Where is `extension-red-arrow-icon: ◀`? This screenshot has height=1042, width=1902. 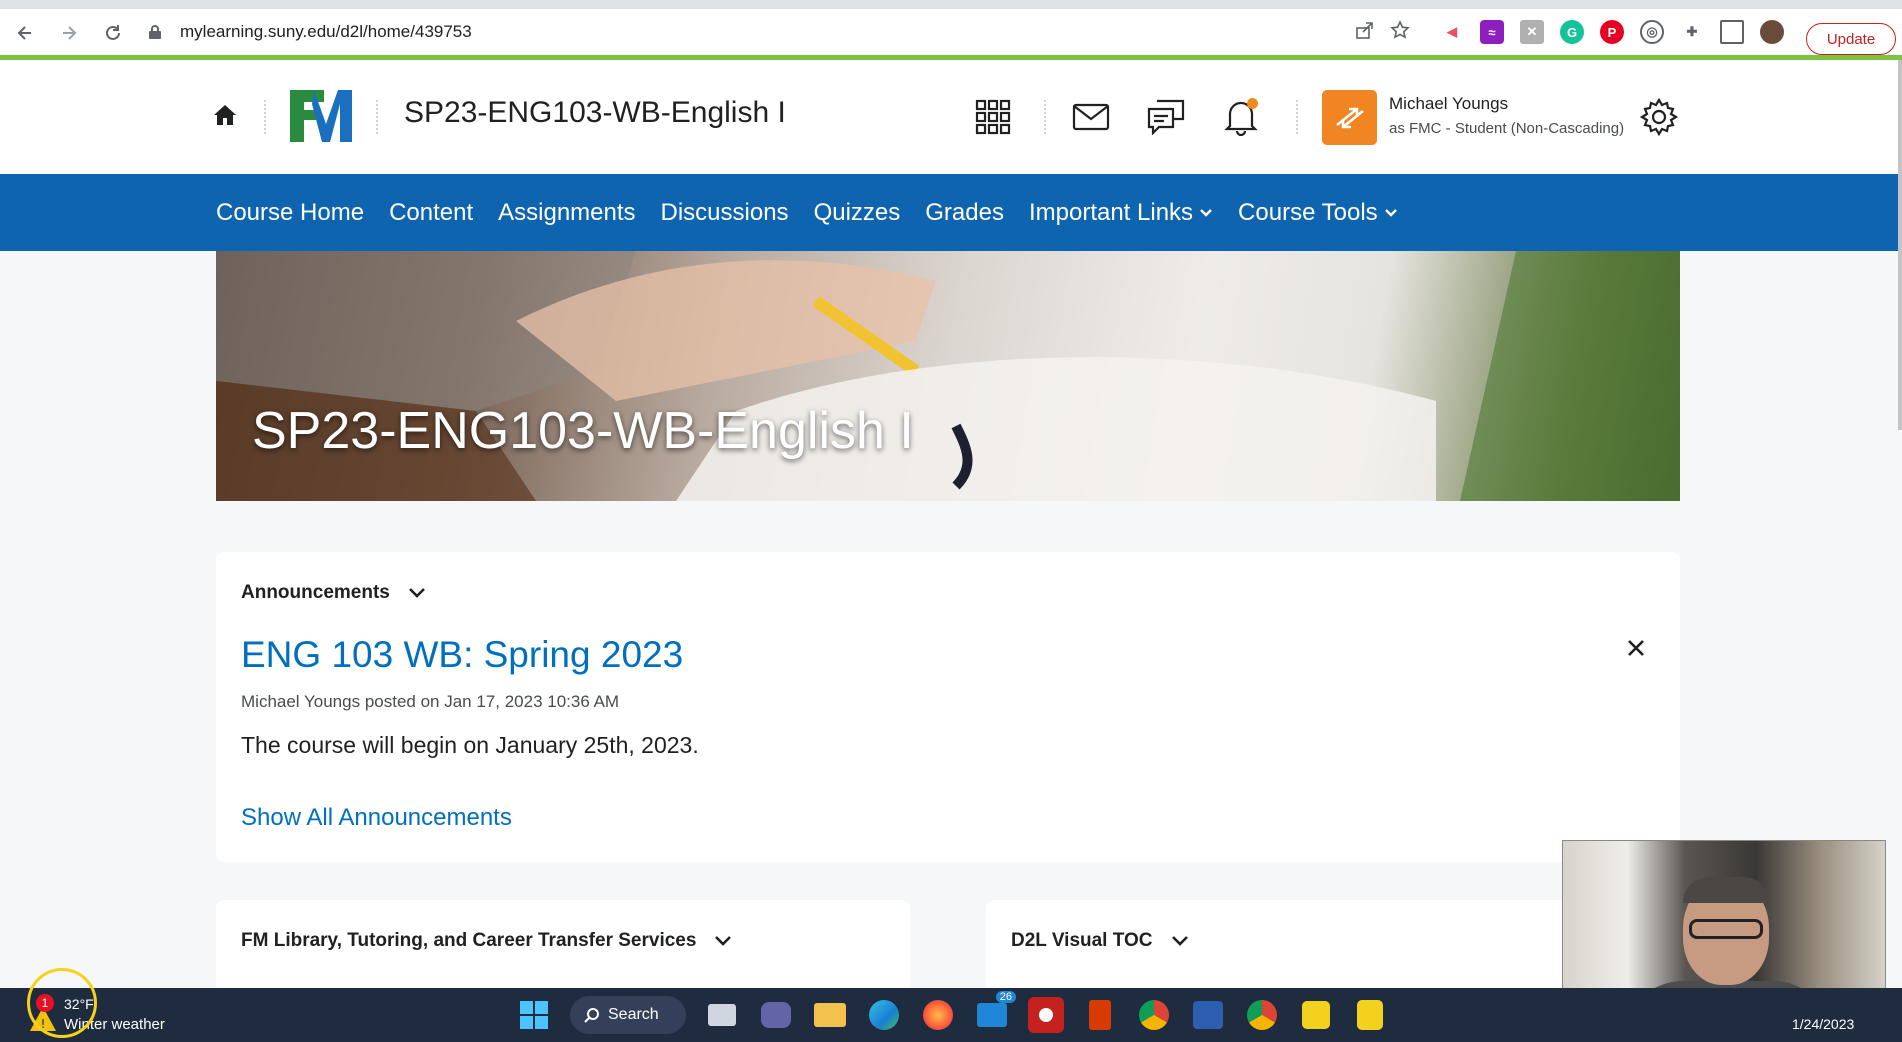 extension-red-arrow-icon: ◀ is located at coordinates (1452, 32).